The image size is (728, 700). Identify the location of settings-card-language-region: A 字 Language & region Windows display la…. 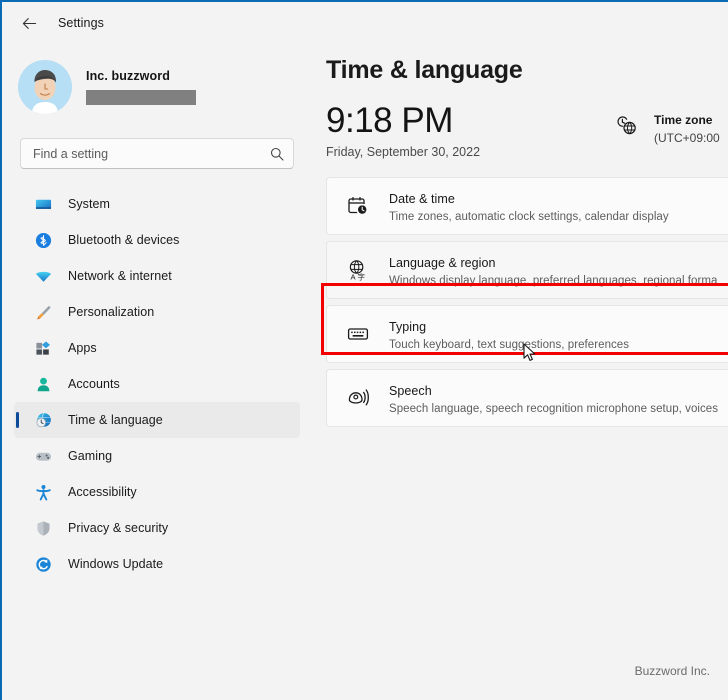
(527, 270).